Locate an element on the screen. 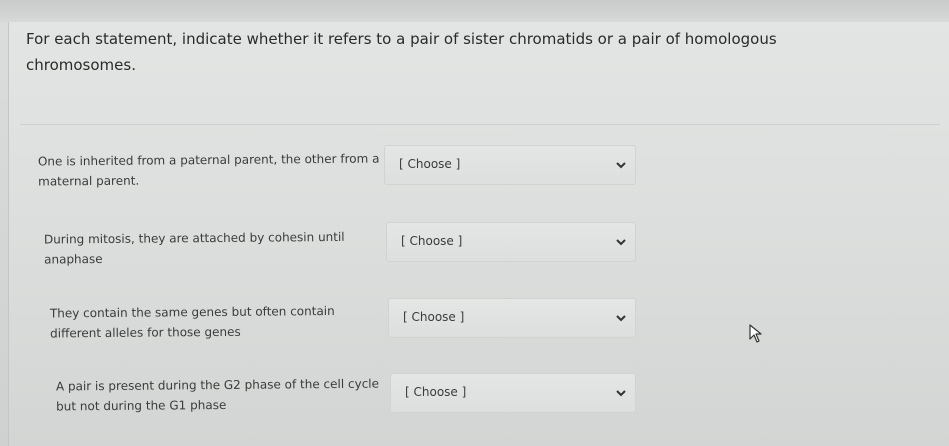 The width and height of the screenshot is (949, 446). mouse-cursor-icon is located at coordinates (755, 333).